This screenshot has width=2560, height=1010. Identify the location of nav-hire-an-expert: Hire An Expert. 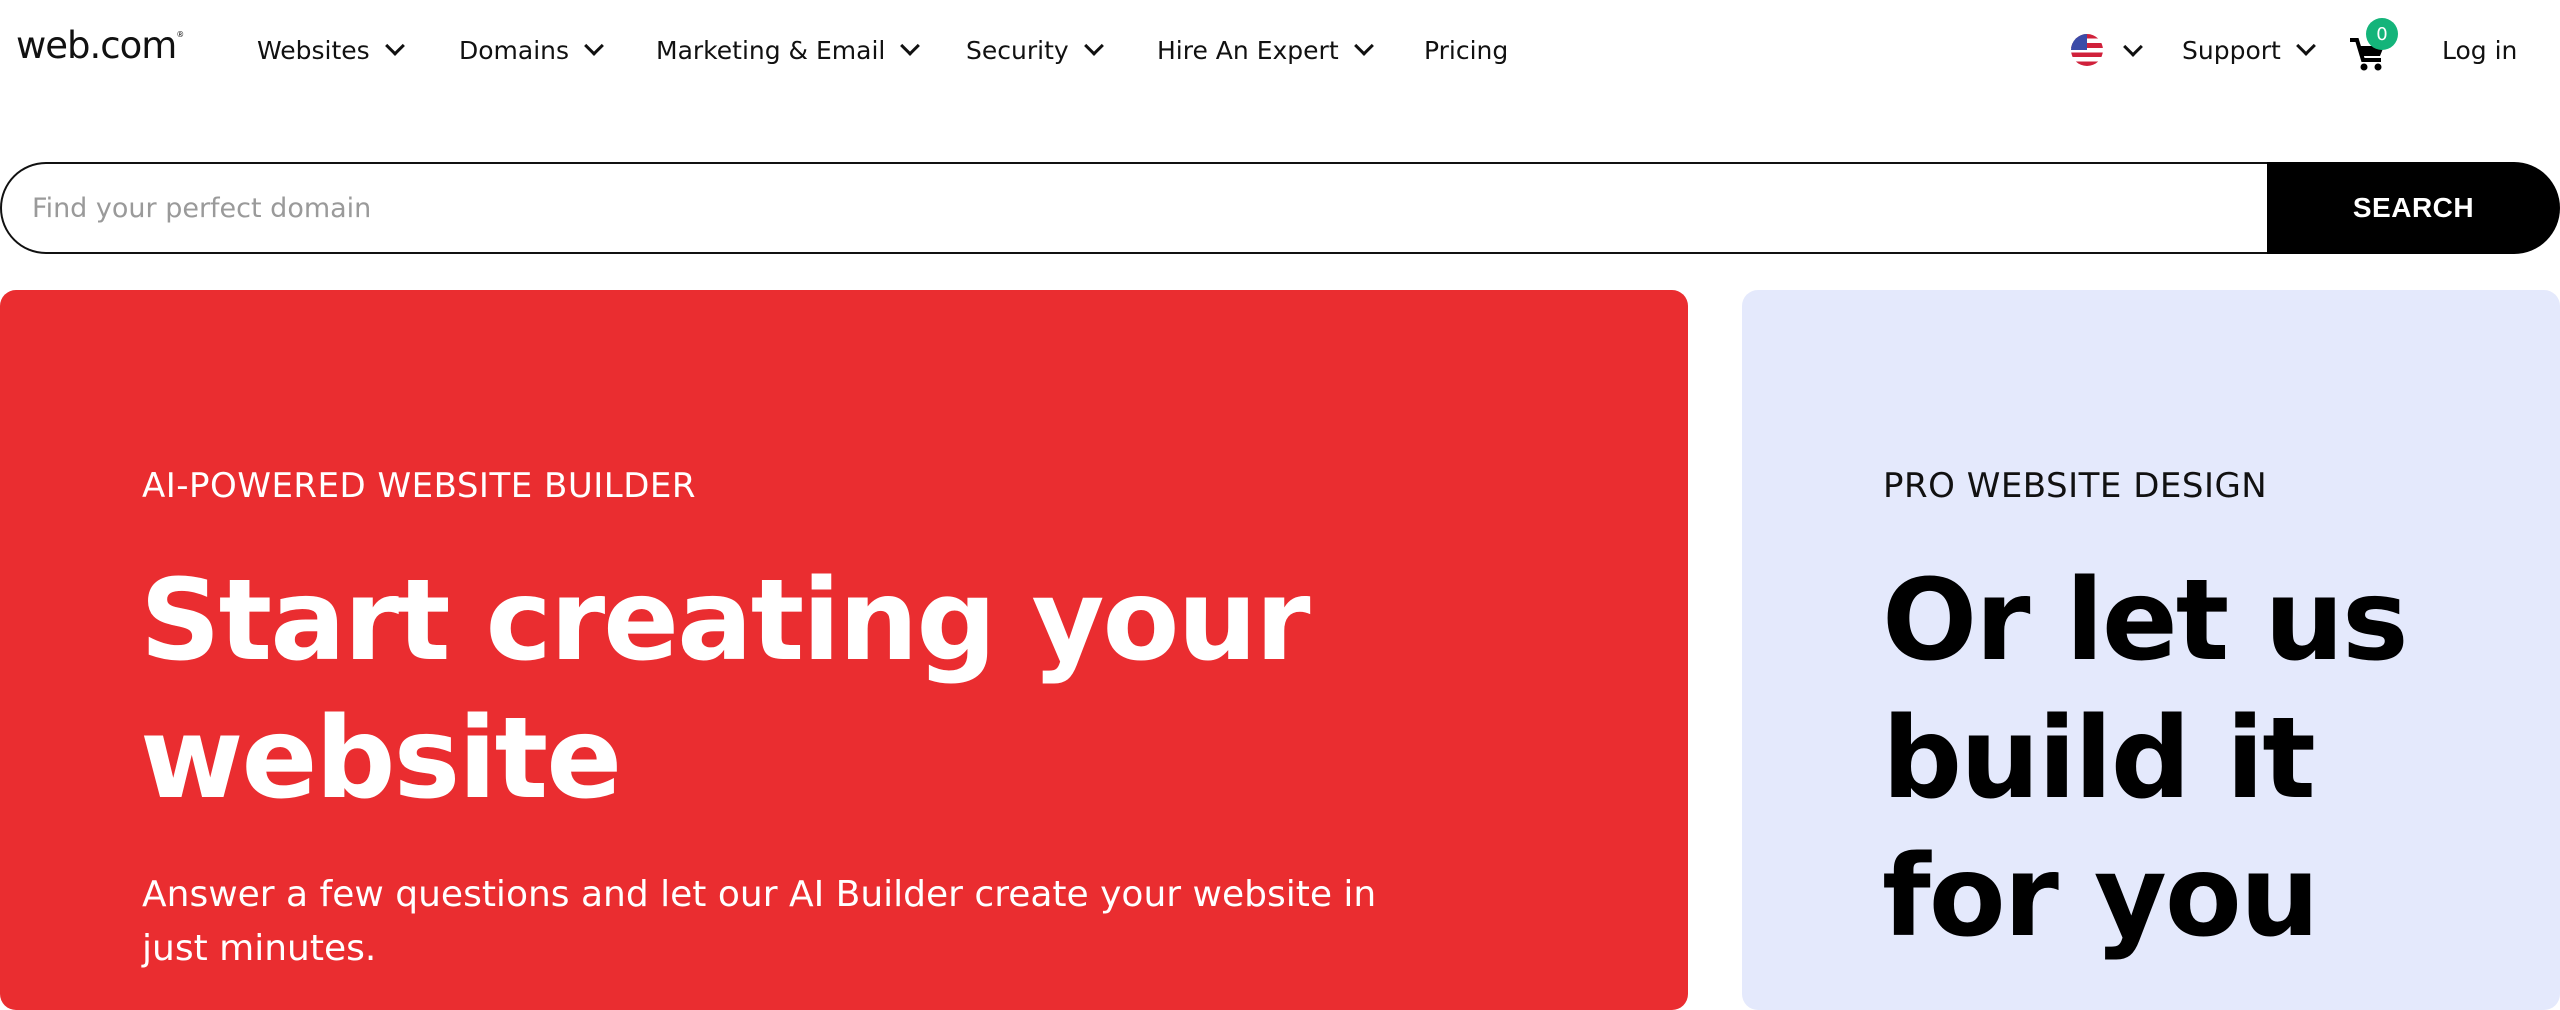
(1265, 50).